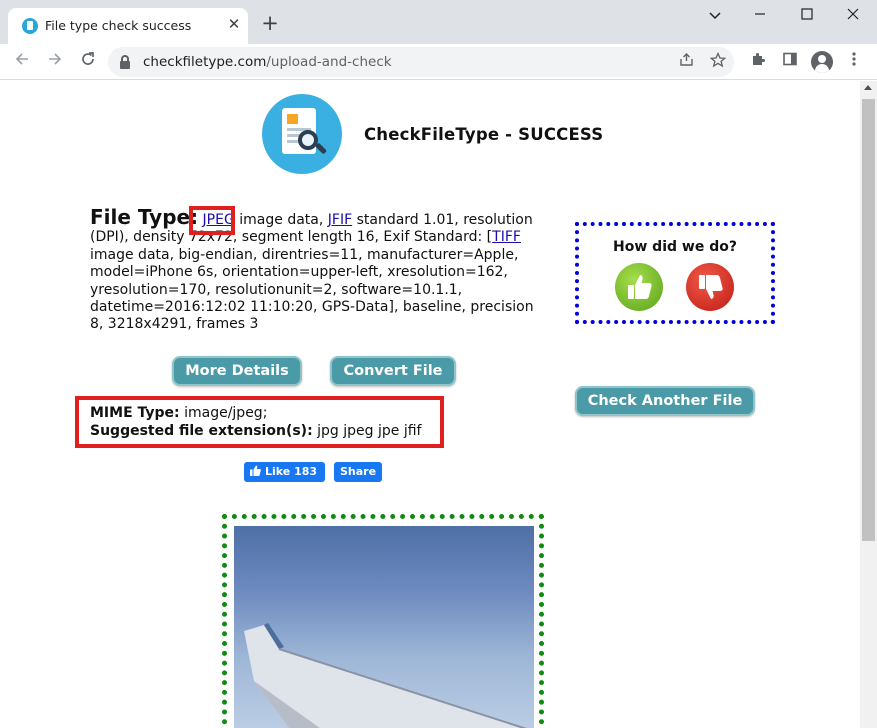 This screenshot has height=728, width=877. I want to click on checkfiletype-logo-icon, so click(302, 134).